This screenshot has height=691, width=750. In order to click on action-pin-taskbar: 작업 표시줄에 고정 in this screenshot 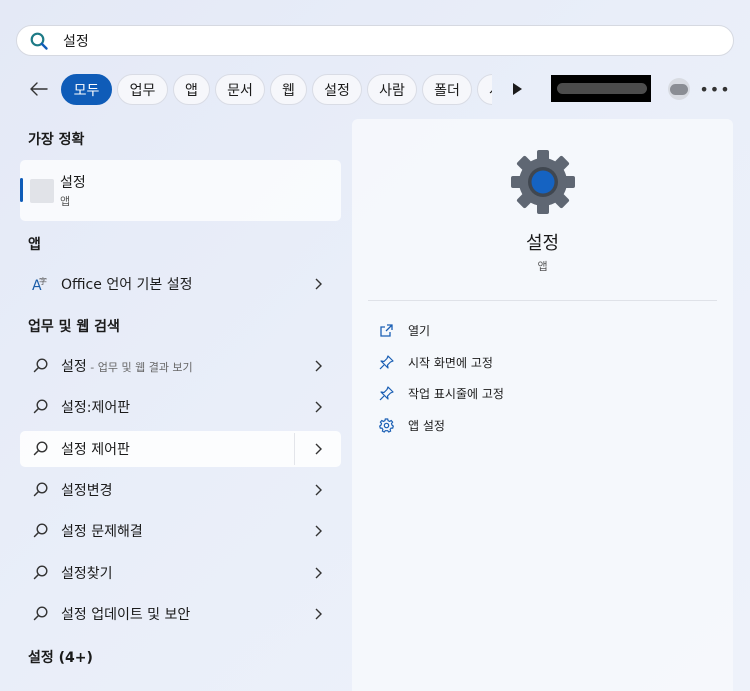, I will do `click(441, 393)`.